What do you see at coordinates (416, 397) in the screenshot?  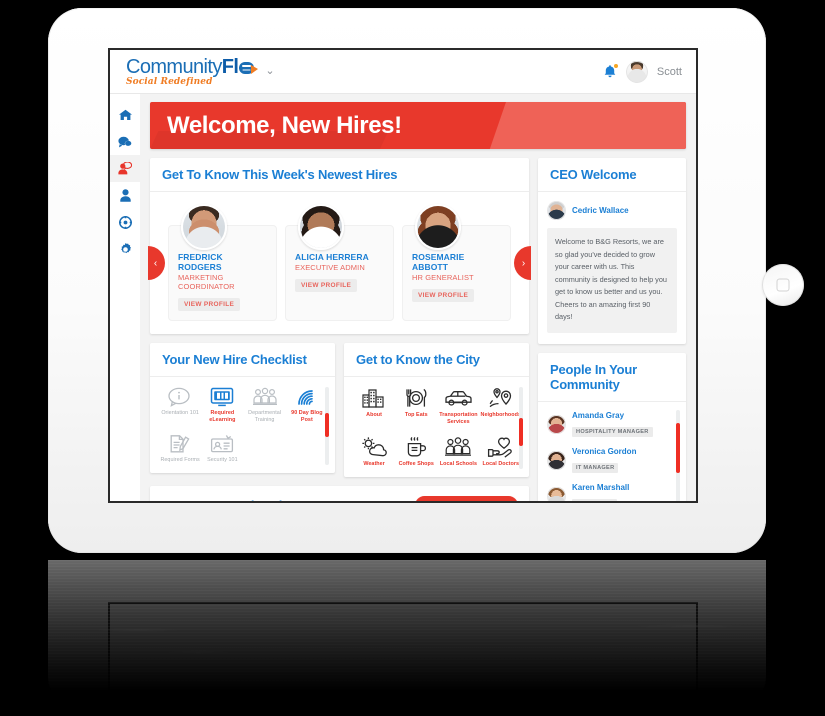 I see `fork-plate-knife-icon` at bounding box center [416, 397].